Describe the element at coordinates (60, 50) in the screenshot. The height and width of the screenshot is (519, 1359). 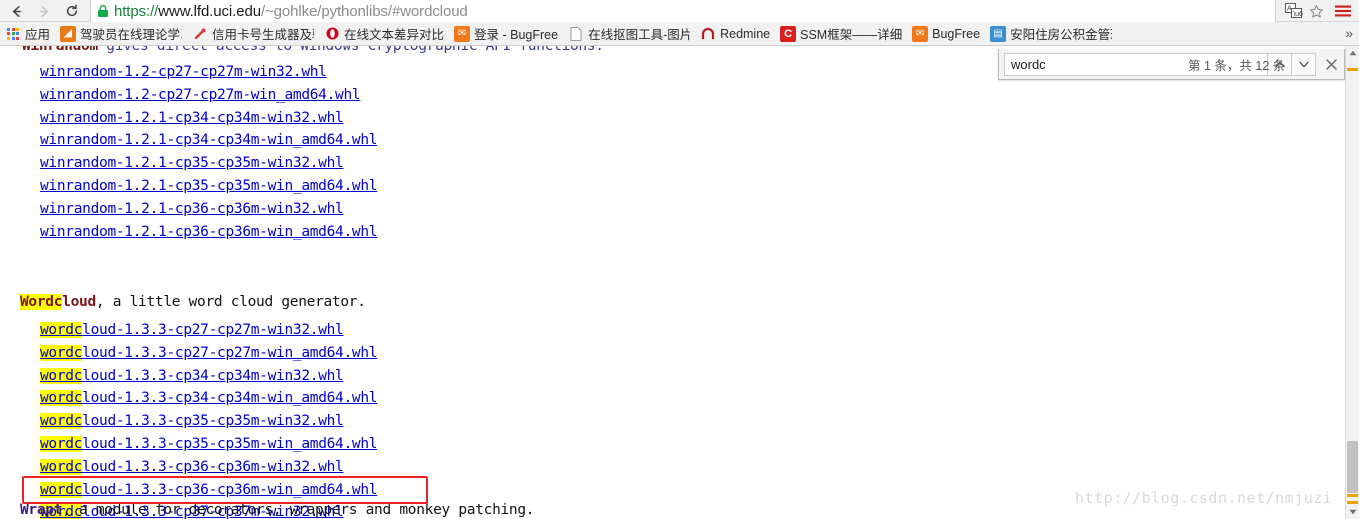
I see `winrandom-name: Winrandom` at that location.